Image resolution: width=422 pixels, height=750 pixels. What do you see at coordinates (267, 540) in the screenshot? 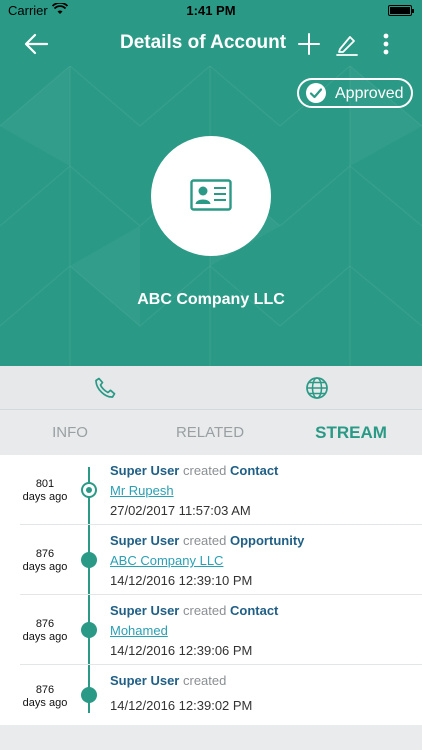
I see `stream-record-type: Opportunity` at bounding box center [267, 540].